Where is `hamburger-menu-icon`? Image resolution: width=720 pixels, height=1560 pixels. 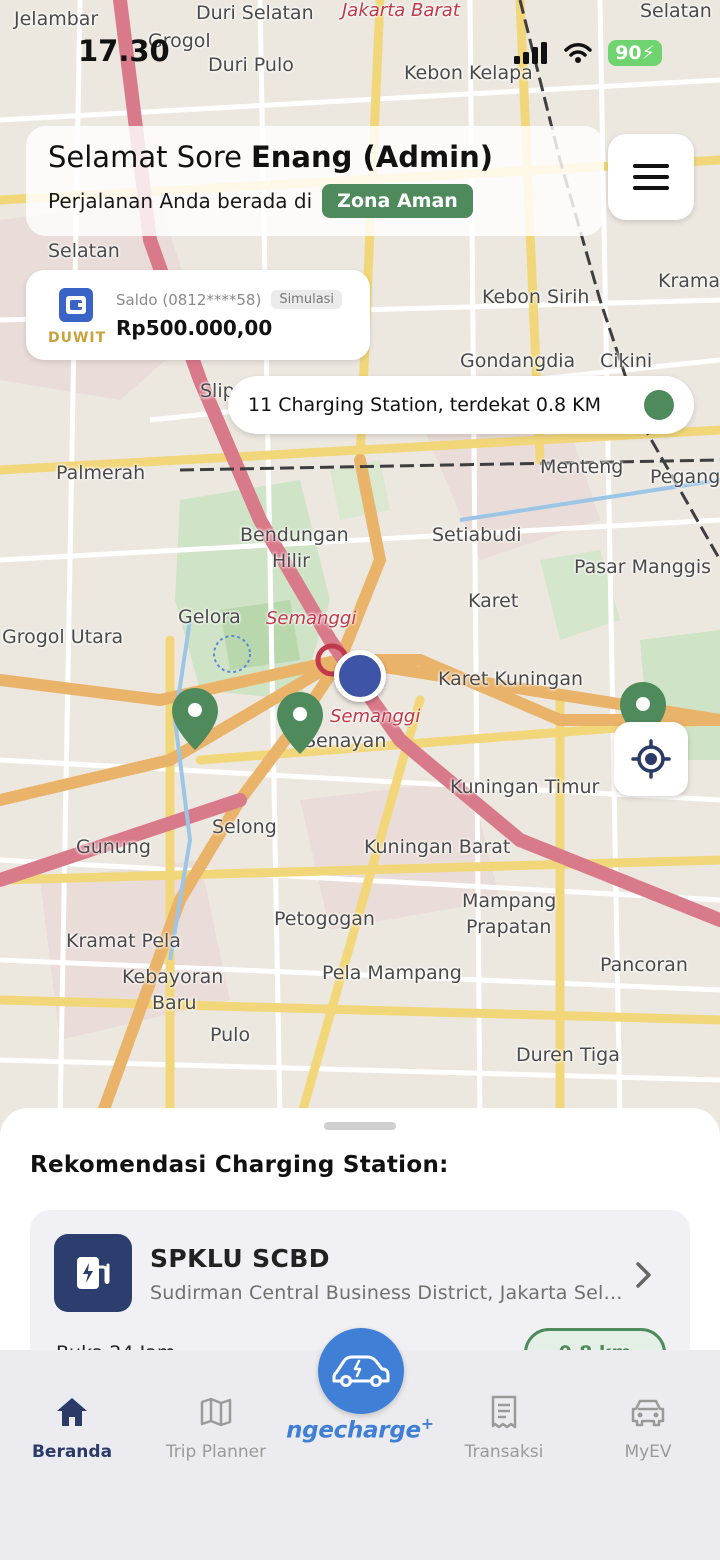 hamburger-menu-icon is located at coordinates (651, 177).